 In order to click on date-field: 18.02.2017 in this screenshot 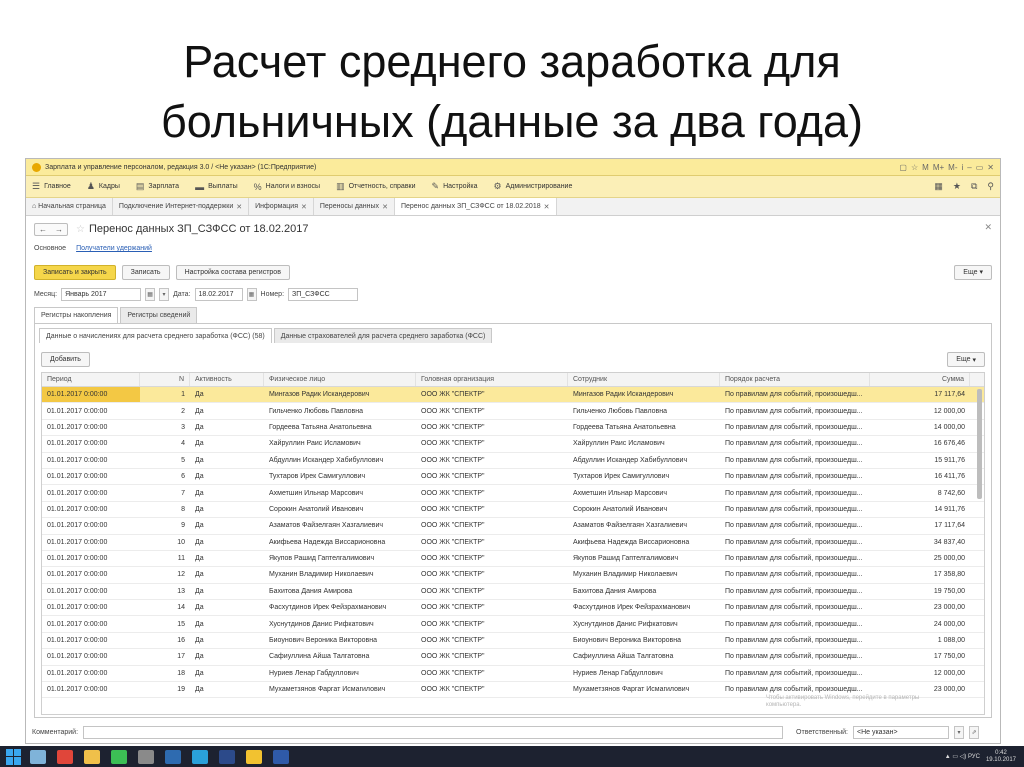, I will do `click(218, 294)`.